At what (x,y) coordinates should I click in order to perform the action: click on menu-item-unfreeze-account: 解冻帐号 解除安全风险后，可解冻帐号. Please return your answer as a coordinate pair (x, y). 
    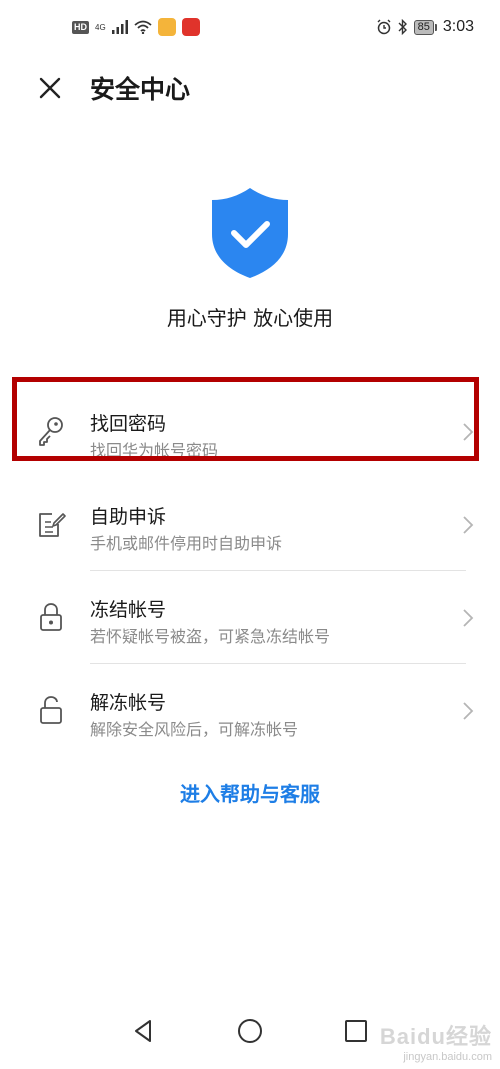
    Looking at the image, I should click on (250, 710).